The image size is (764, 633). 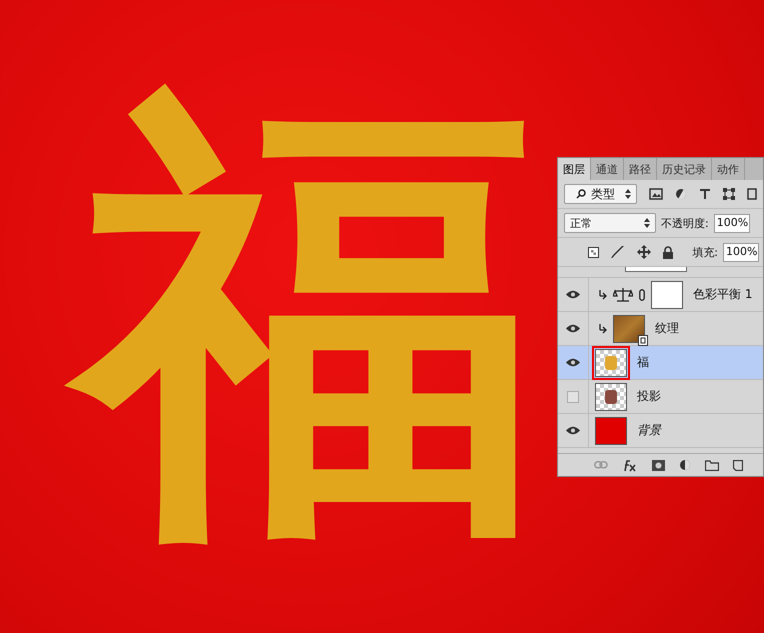 I want to click on panel-tab: 图层, so click(x=574, y=169).